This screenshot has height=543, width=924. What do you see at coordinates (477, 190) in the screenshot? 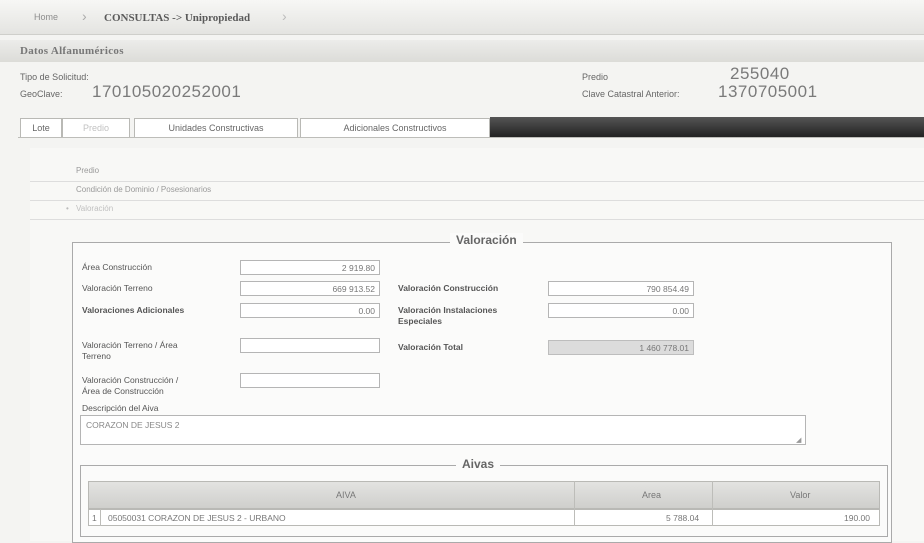
I see `accordion-condicion-dominio: Condición de Dominio / Posesionarios` at bounding box center [477, 190].